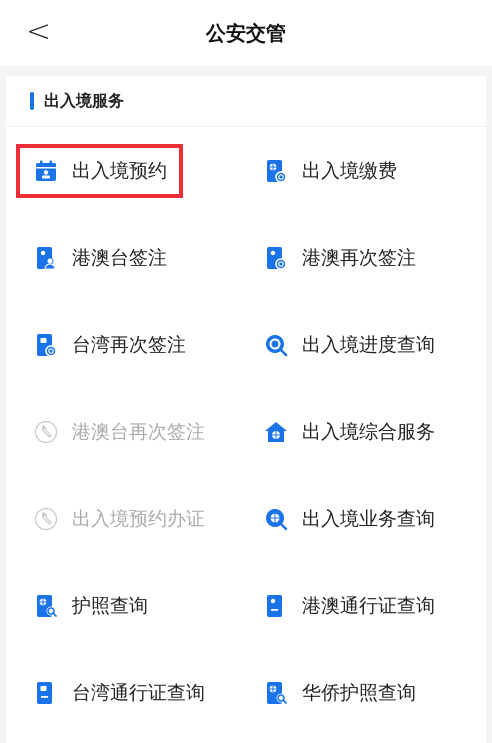 The height and width of the screenshot is (743, 492). Describe the element at coordinates (276, 258) in the screenshot. I see `permit-icon` at that location.